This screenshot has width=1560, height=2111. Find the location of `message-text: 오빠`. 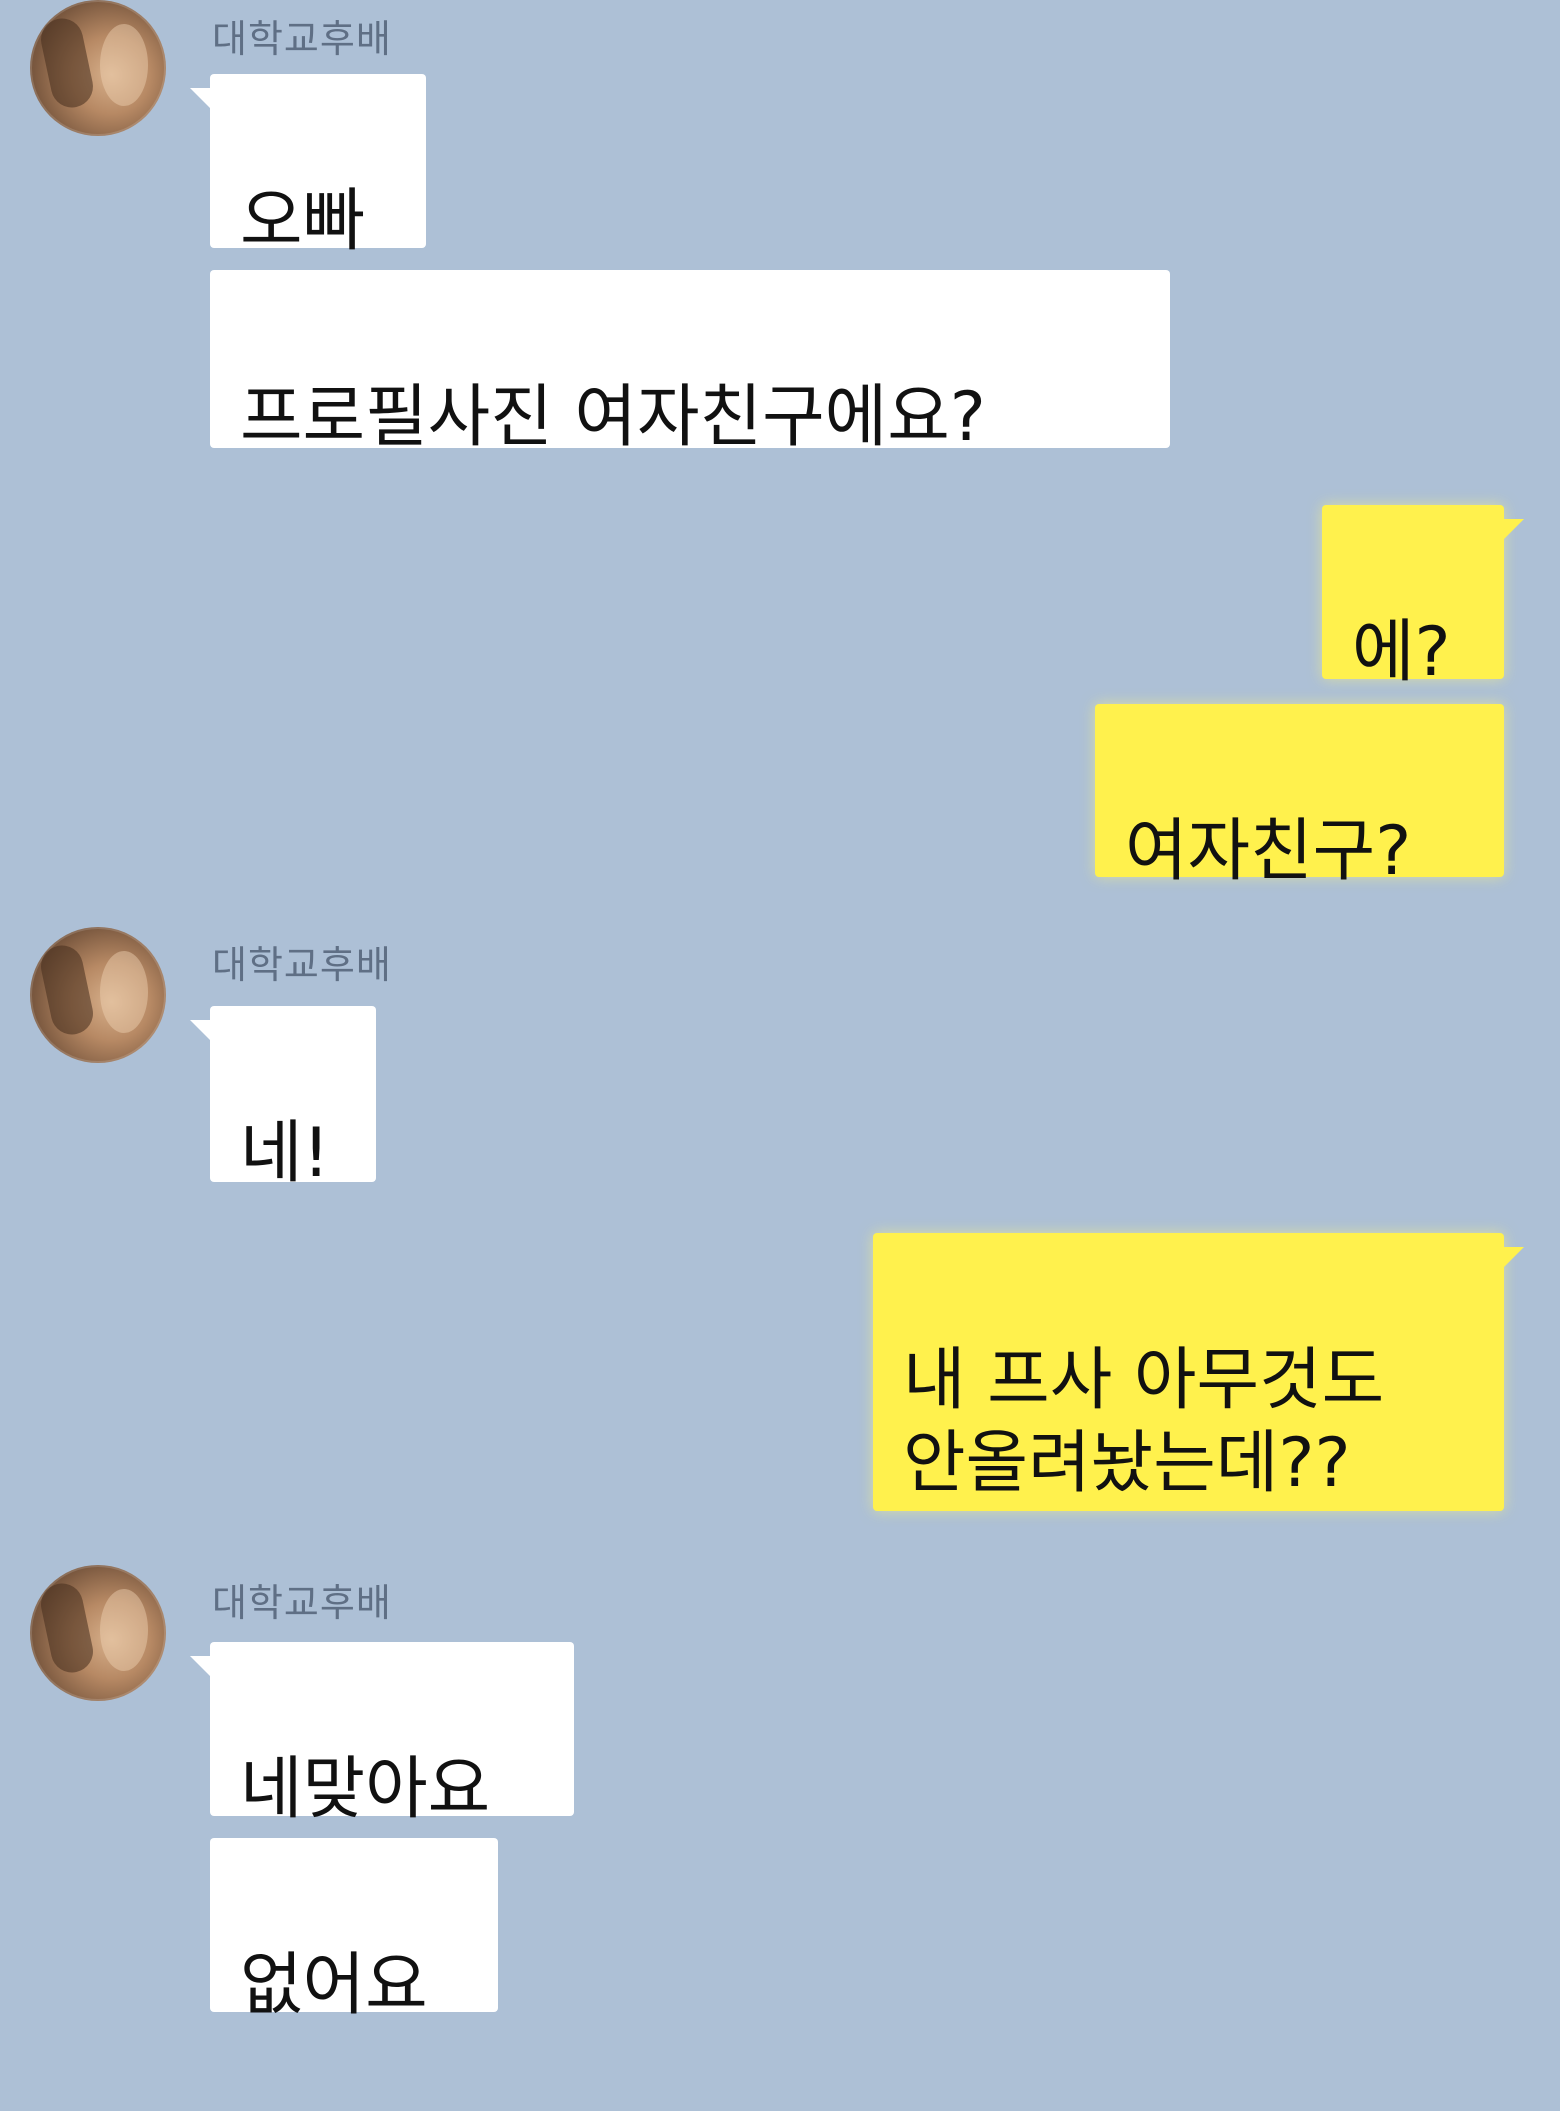

message-text: 오빠 is located at coordinates (303, 221).